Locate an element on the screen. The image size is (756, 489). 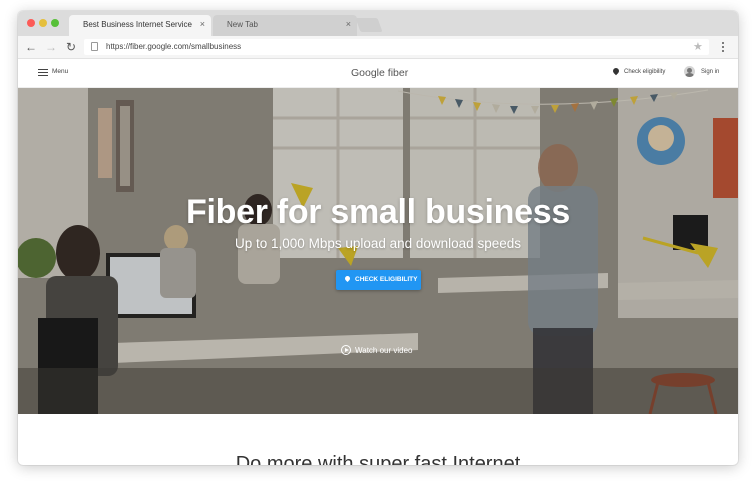
tab-title: Best Business Internet Service is located at coordinates (137, 24).